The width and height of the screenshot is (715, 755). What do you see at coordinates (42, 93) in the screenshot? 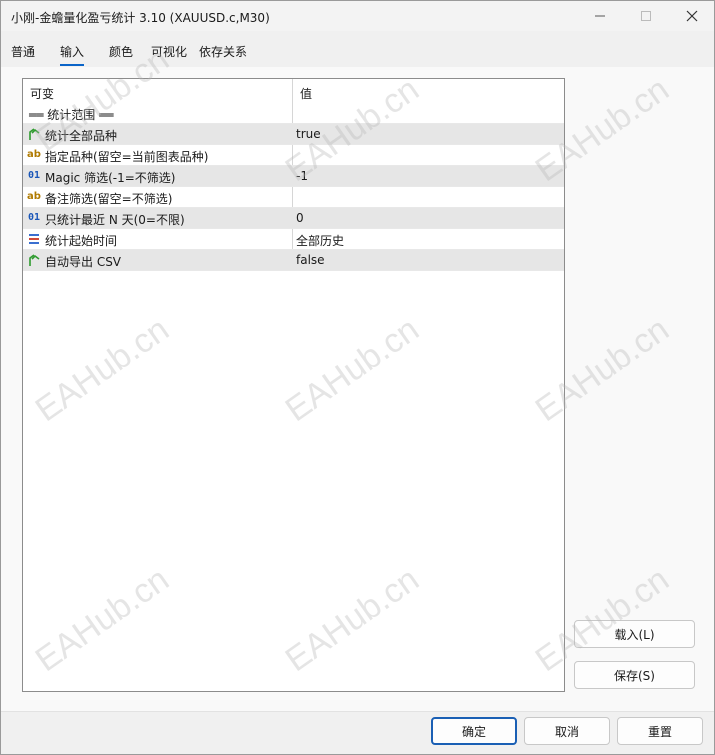
I see `column-header-variable: 可变` at bounding box center [42, 93].